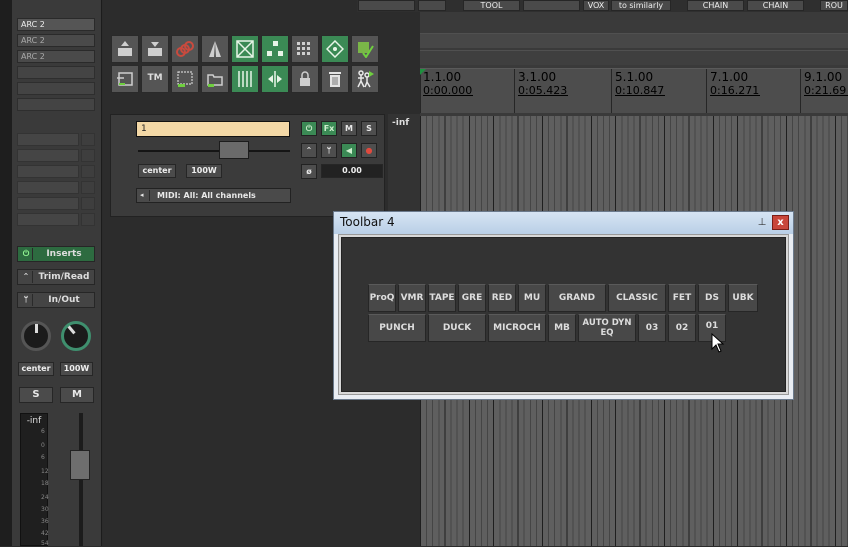 This screenshot has width=848, height=547. What do you see at coordinates (56, 254) in the screenshot?
I see `inserts-button: ⏻ Inserts` at bounding box center [56, 254].